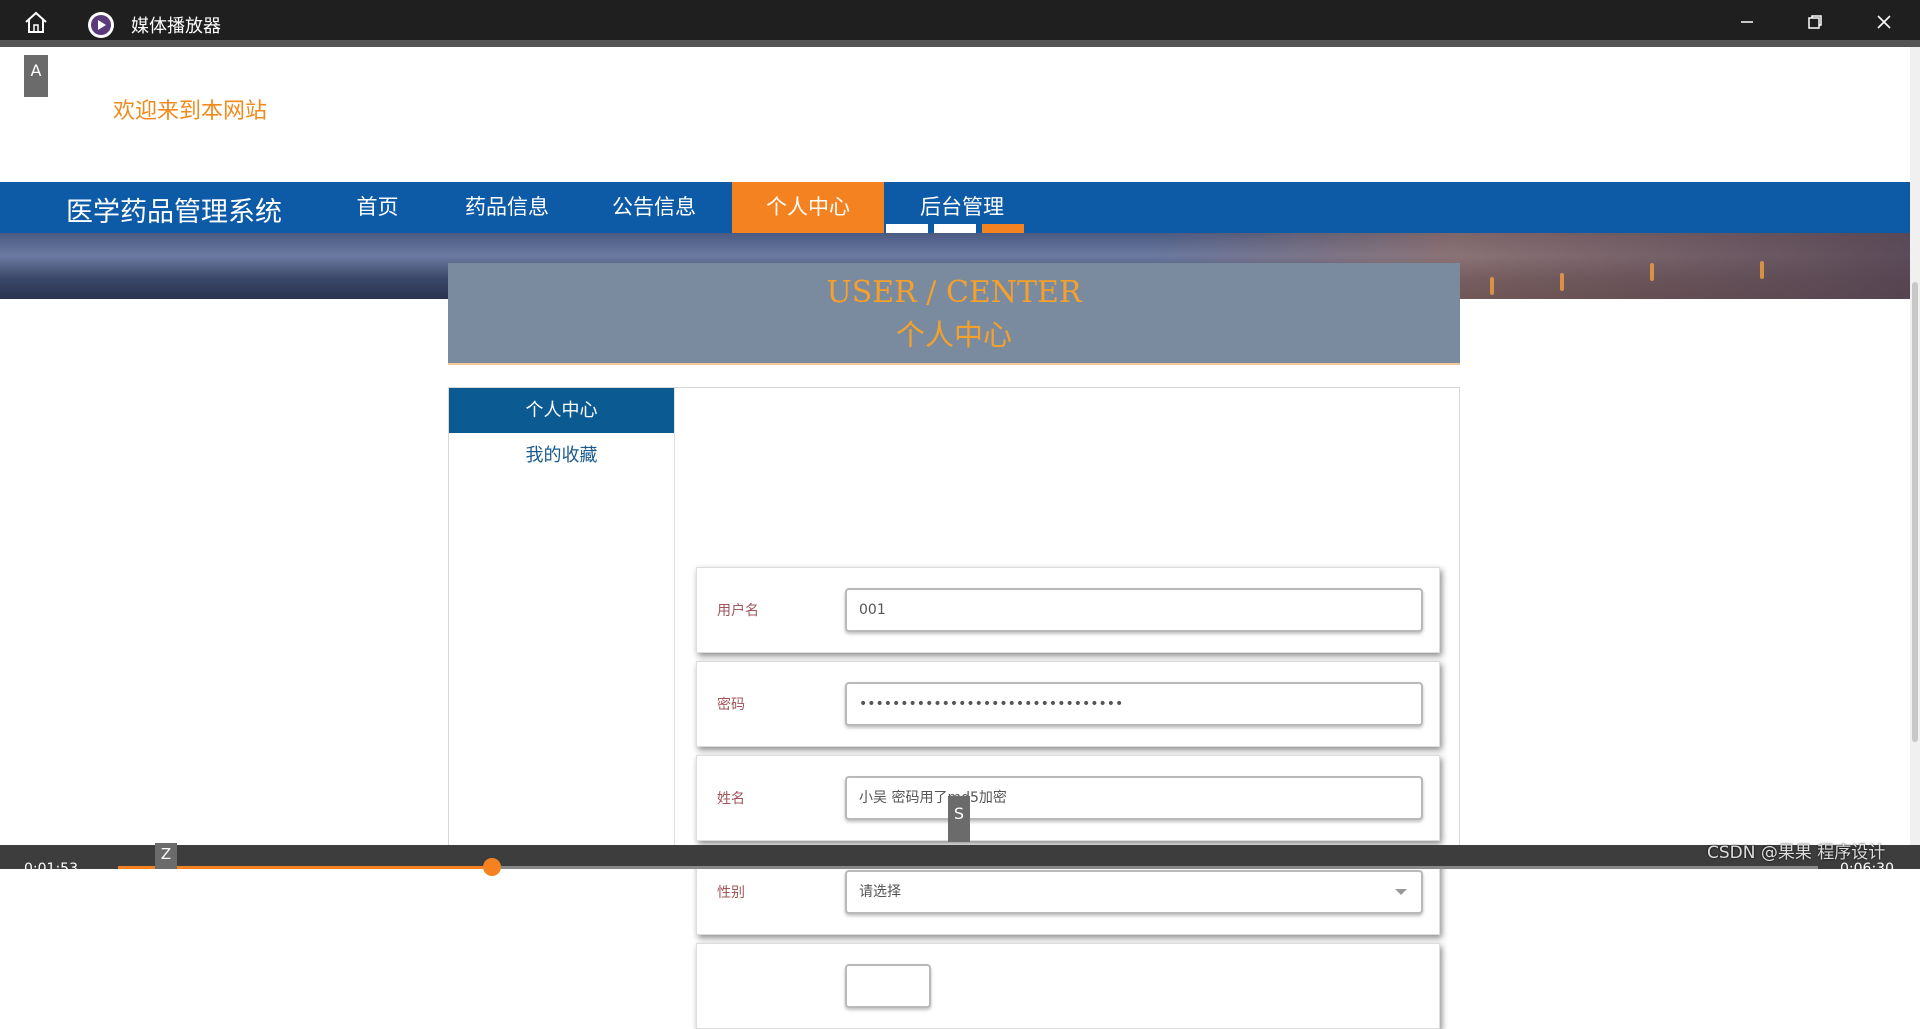 The width and height of the screenshot is (1920, 1029). What do you see at coordinates (1134, 892) in the screenshot?
I see `gender-select: 请选择` at bounding box center [1134, 892].